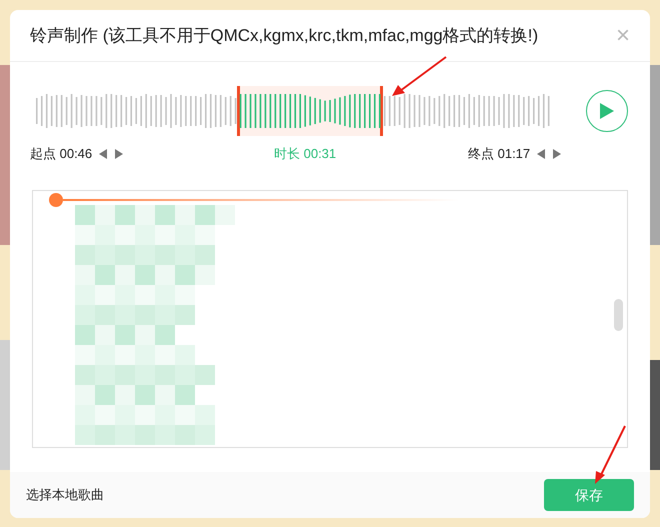 Image resolution: width=660 pixels, height=527 pixels. I want to click on play-icon, so click(607, 111).